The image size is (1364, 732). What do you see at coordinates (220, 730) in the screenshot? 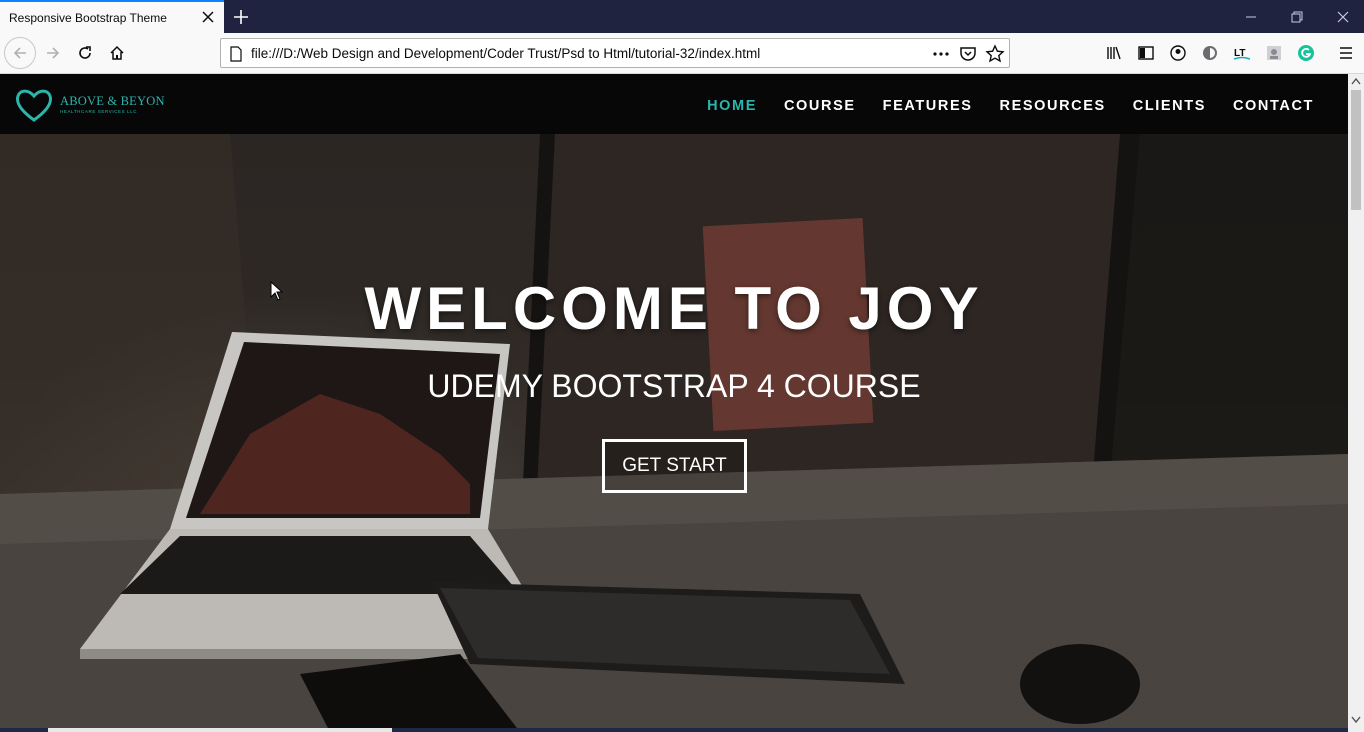
I see `taskbar-strip-light` at bounding box center [220, 730].